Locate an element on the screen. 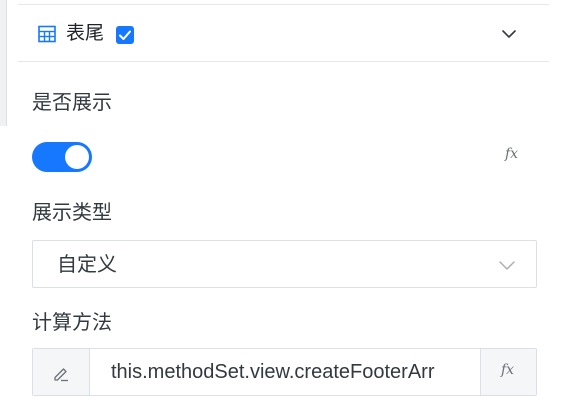 This screenshot has width=561, height=416. display-type-label: 展示类型 is located at coordinates (72, 213).